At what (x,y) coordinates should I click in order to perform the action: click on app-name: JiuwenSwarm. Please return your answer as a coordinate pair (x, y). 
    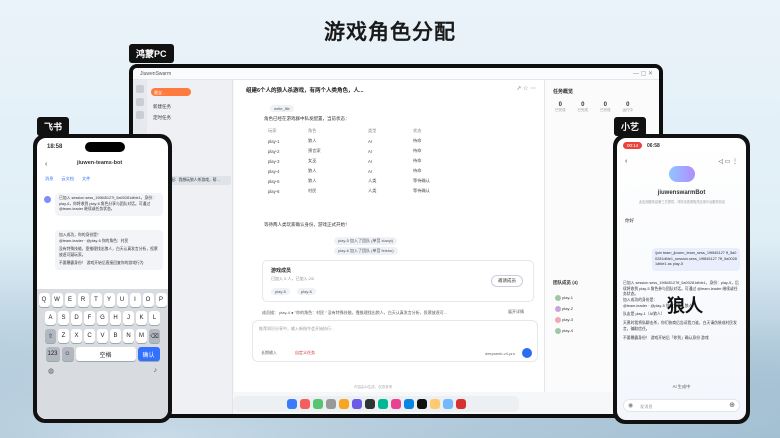
    Looking at the image, I should click on (156, 74).